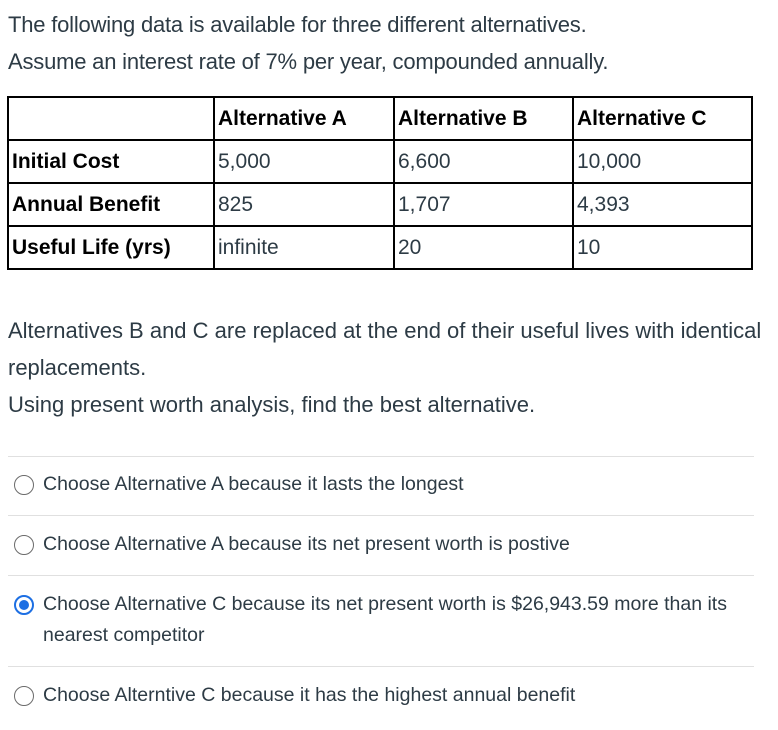 The image size is (778, 730). I want to click on table-row-useful-life: Useful Life (yrs) infinite 20 10, so click(380, 247).